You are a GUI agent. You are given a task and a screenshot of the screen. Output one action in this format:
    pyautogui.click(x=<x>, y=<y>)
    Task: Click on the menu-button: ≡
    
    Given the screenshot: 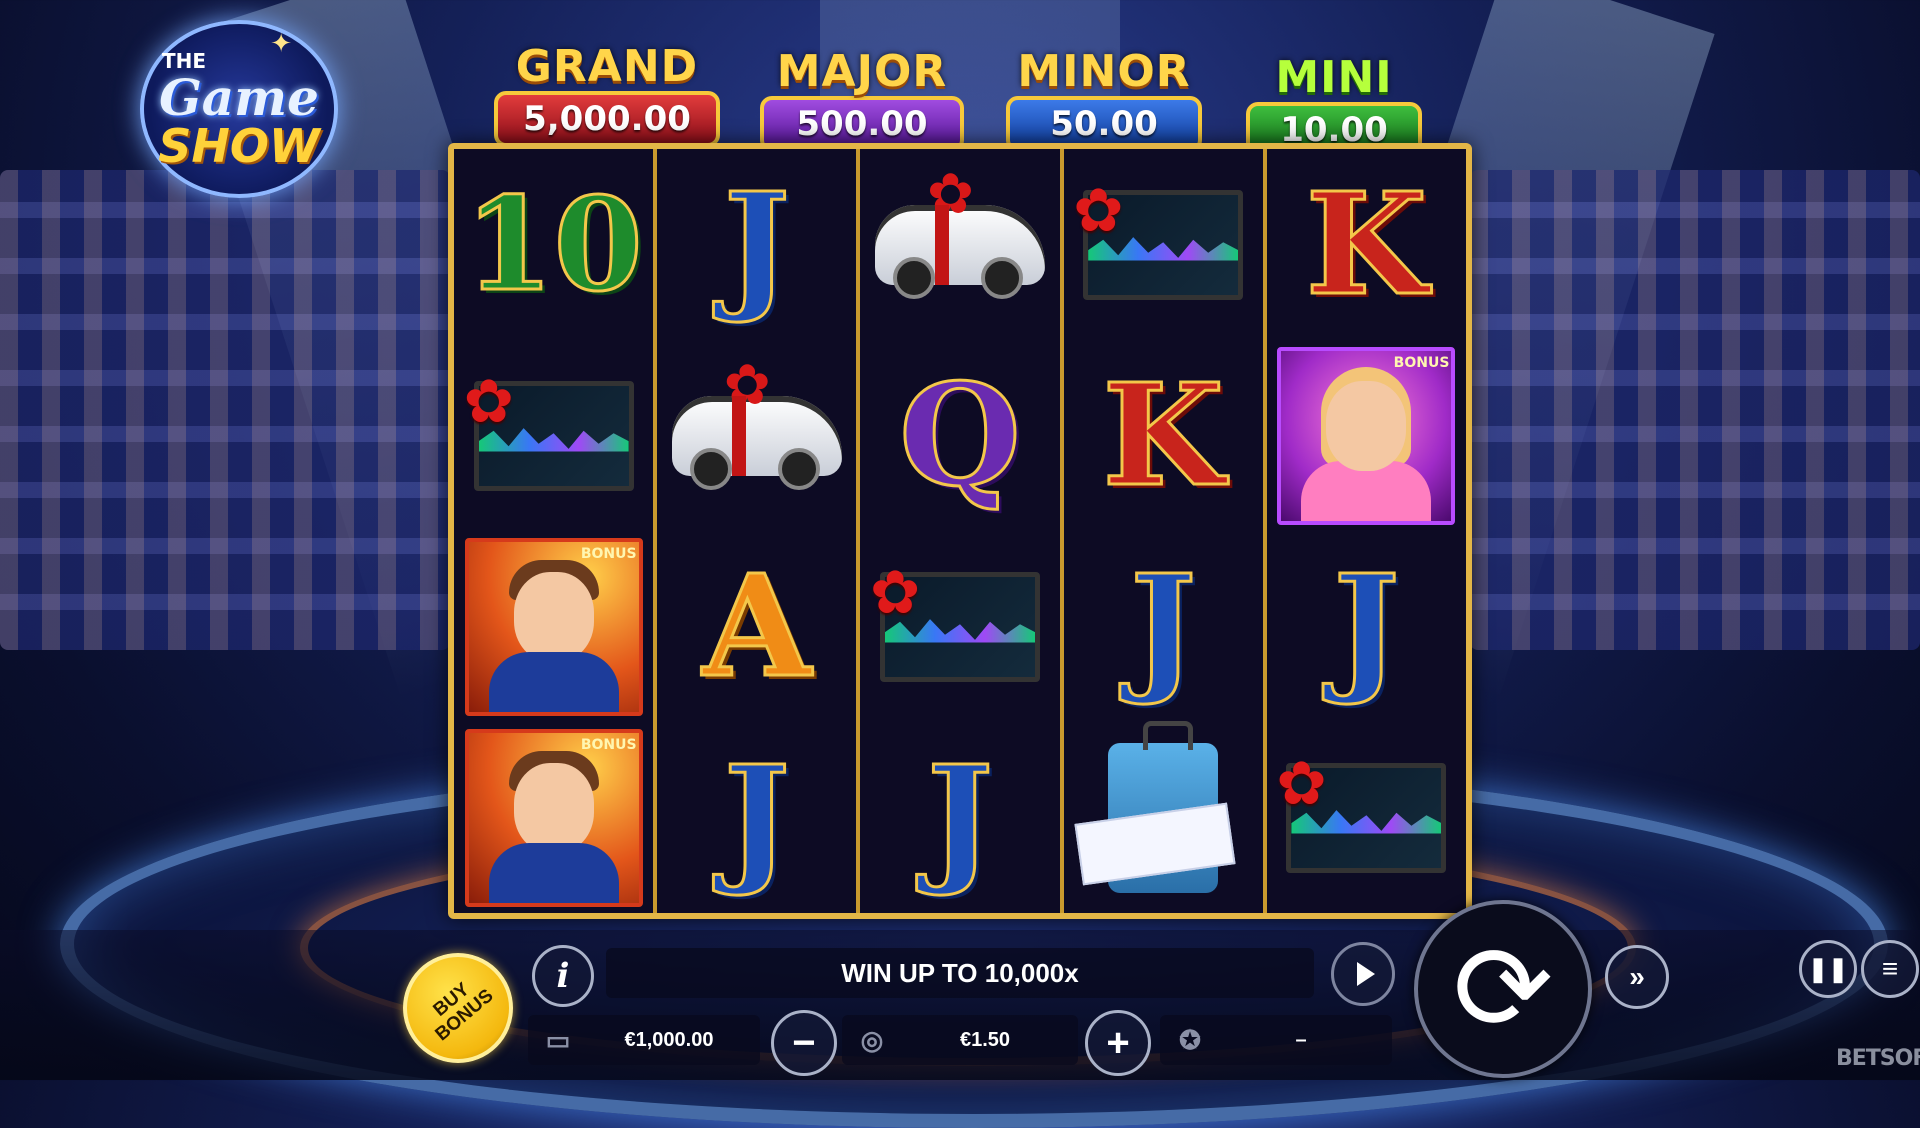 What is the action you would take?
    pyautogui.click(x=1890, y=969)
    